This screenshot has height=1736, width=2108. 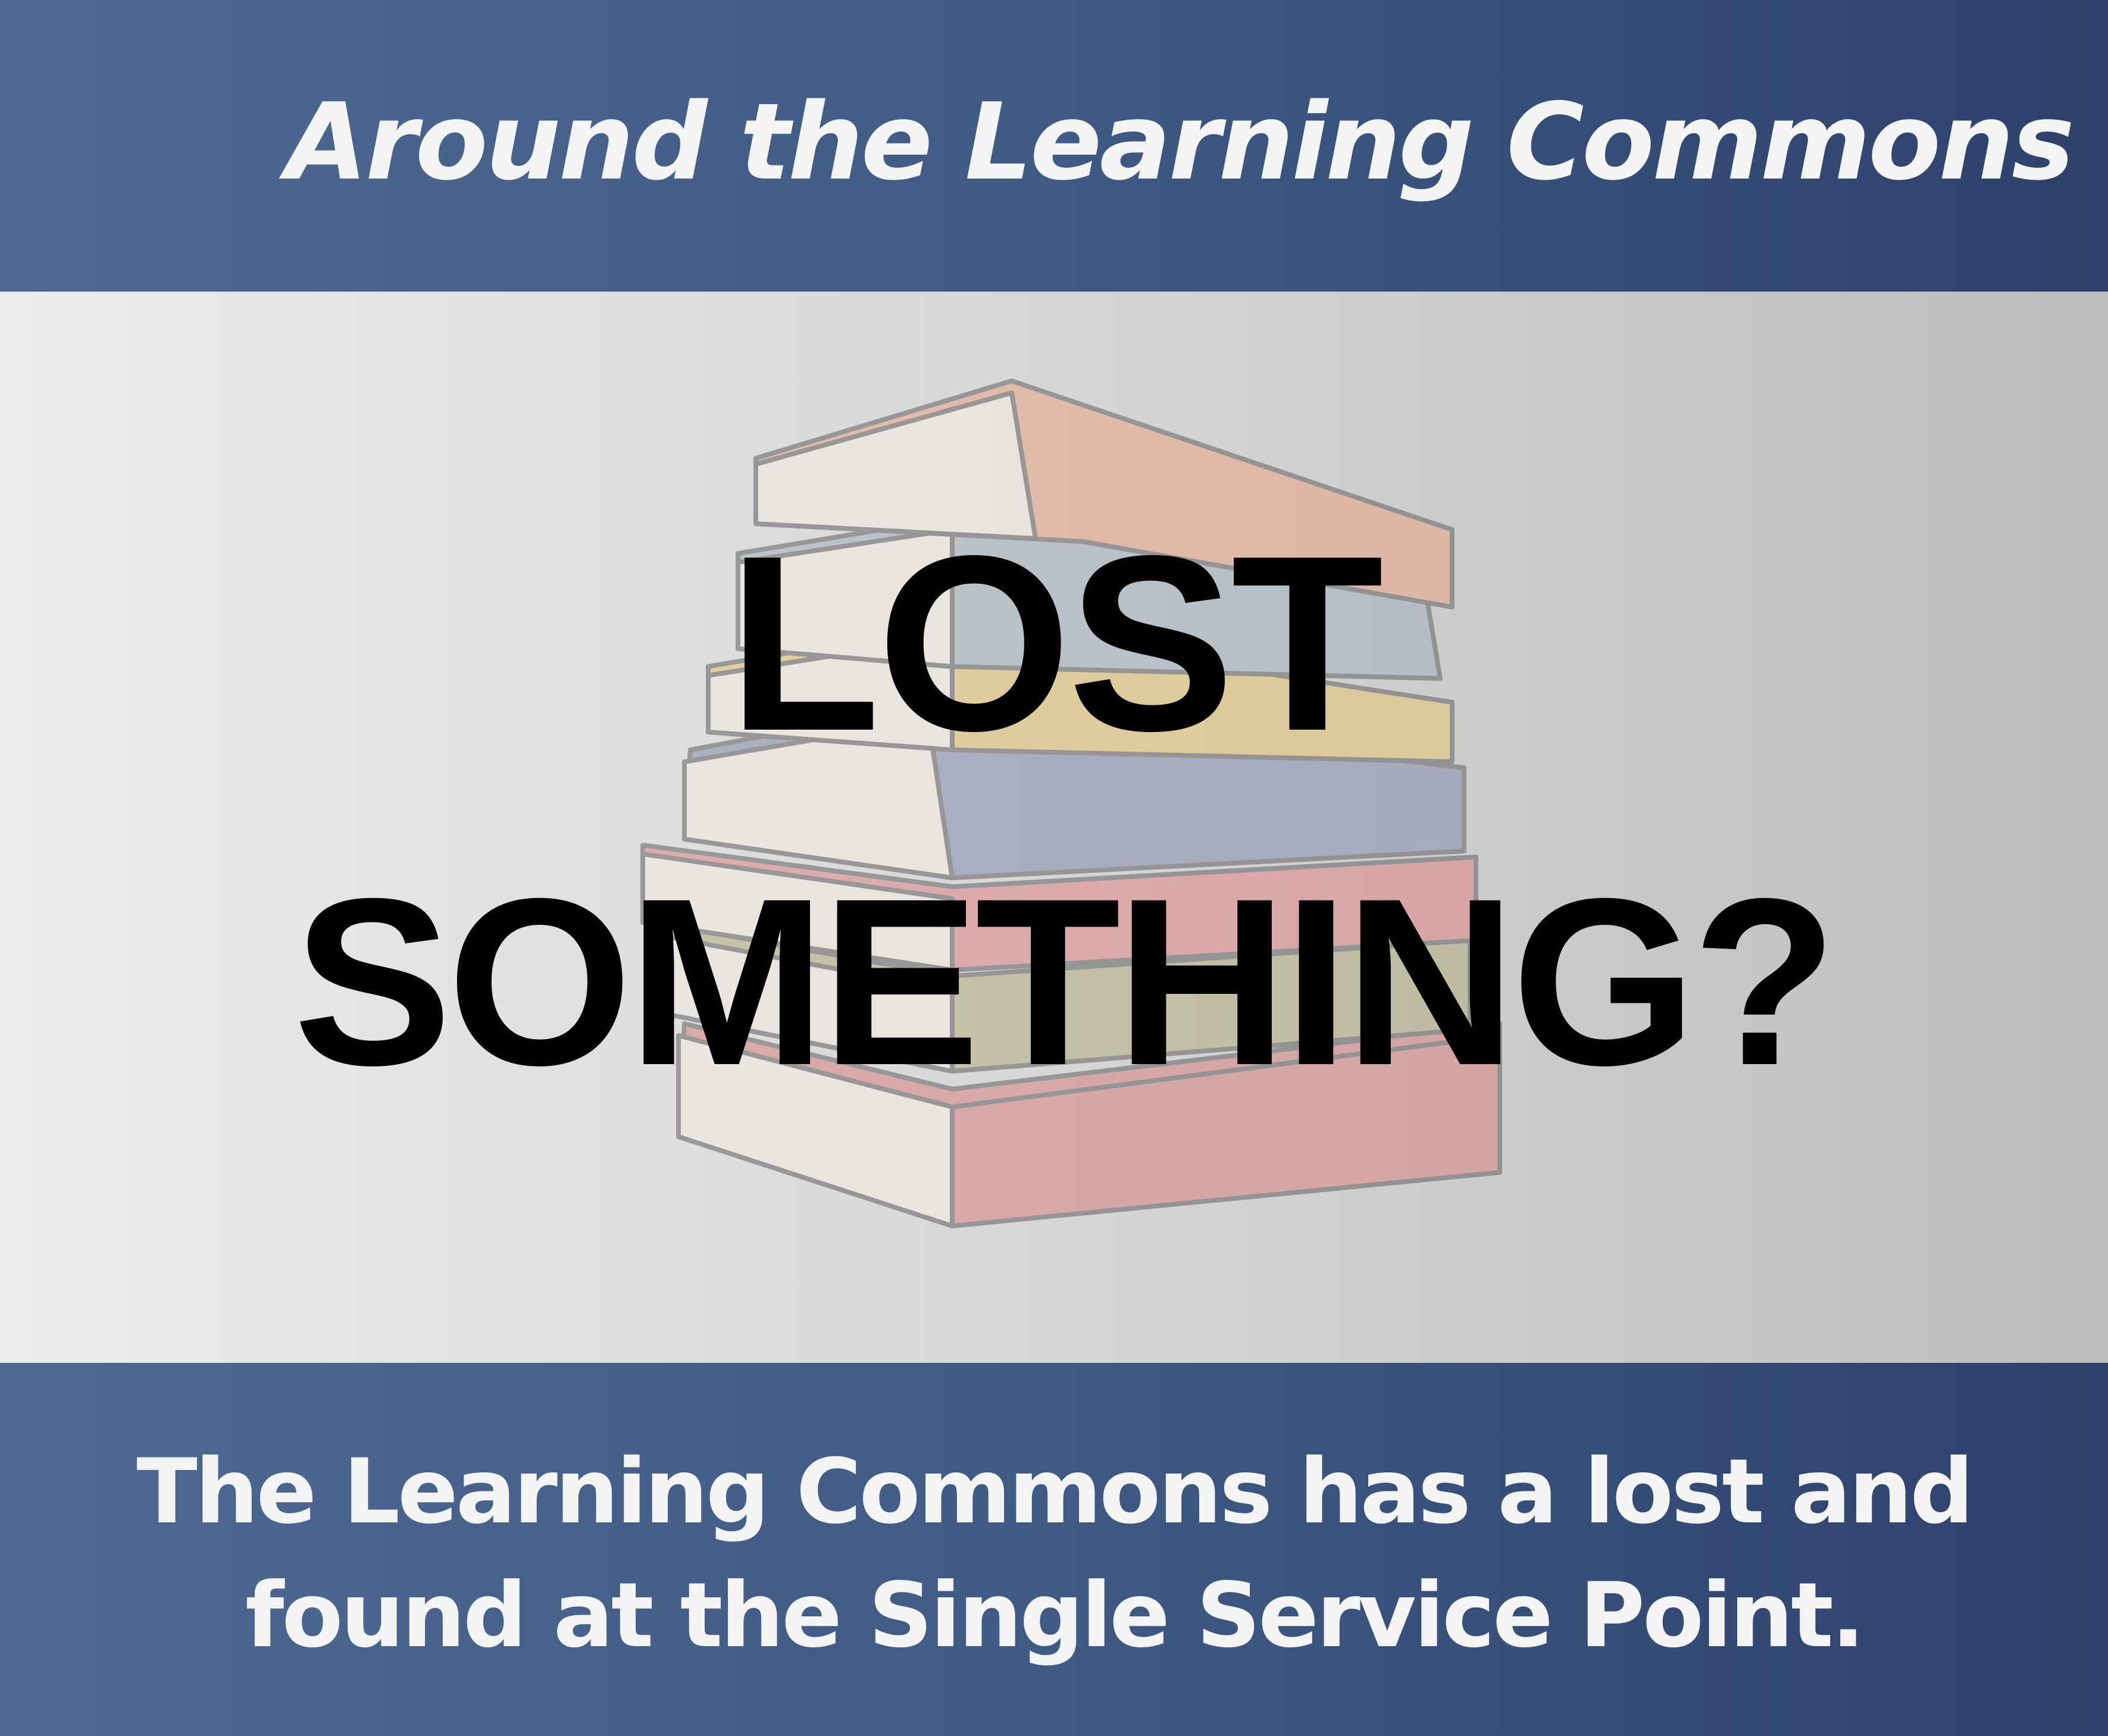 What do you see at coordinates (1056, 643) in the screenshot?
I see `headline-line-1: LOST` at bounding box center [1056, 643].